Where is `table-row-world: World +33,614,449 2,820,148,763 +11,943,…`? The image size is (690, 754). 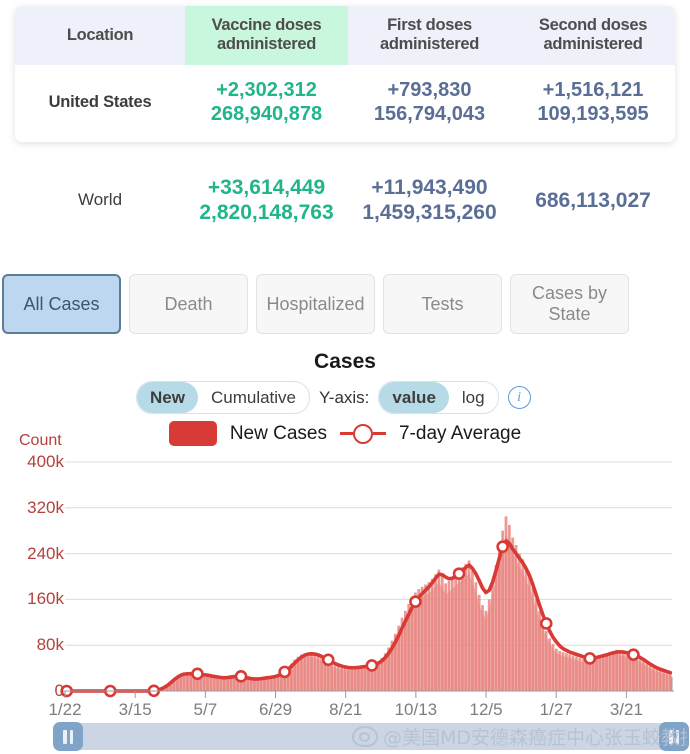 table-row-world: World +33,614,449 2,820,148,763 +11,943,… is located at coordinates (345, 200).